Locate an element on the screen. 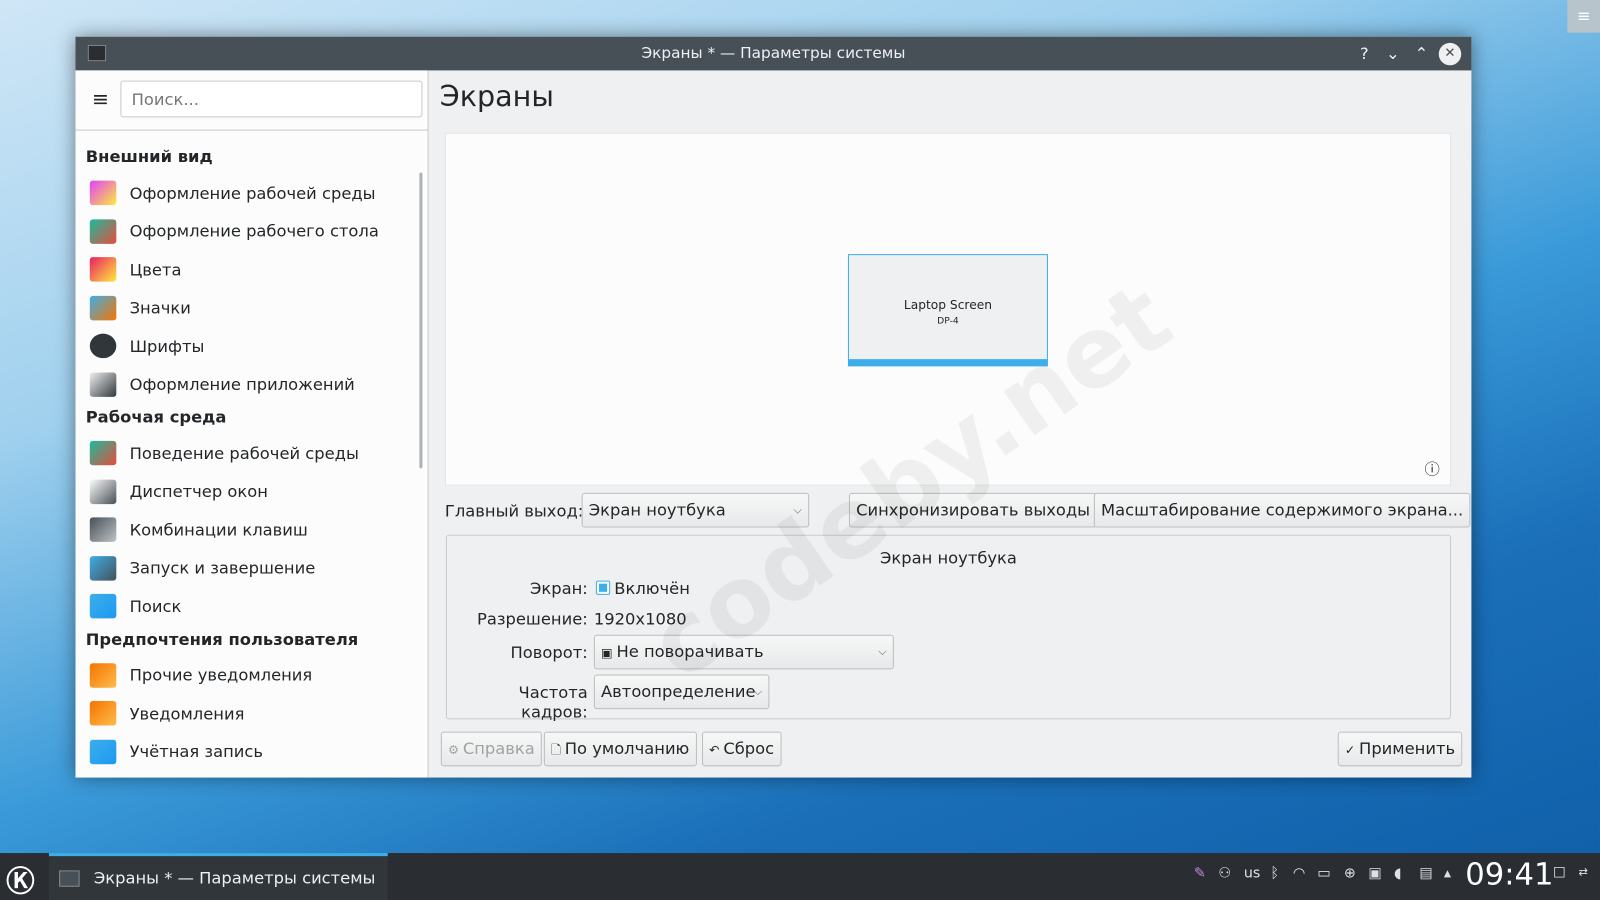 This screenshot has width=1600, height=900. clock: 09:41 is located at coordinates (1509, 875).